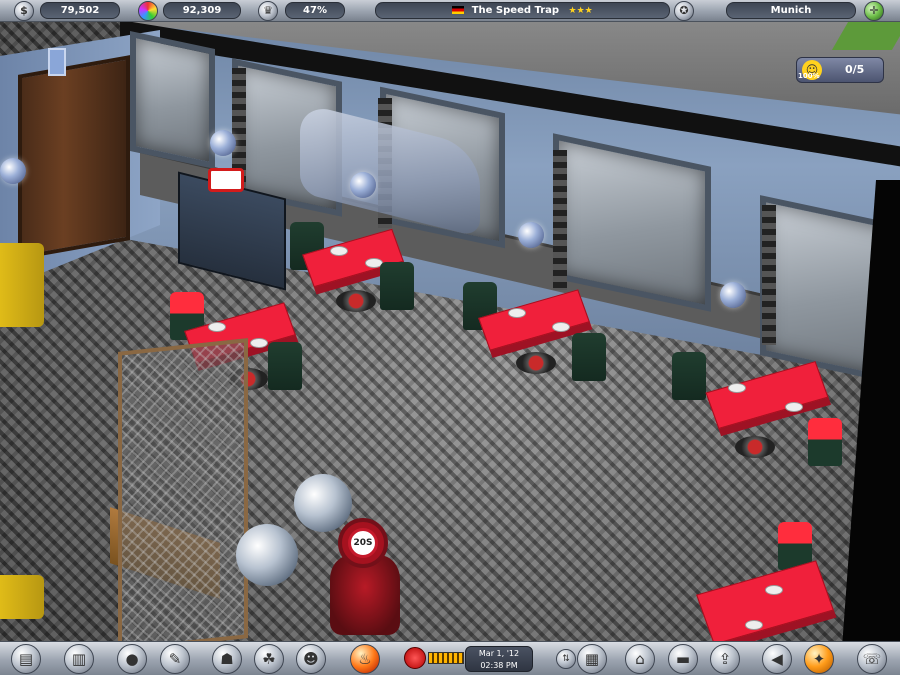 The height and width of the screenshot is (675, 900). Describe the element at coordinates (57, 62) in the screenshot. I see `restroom-sign-icon` at that location.